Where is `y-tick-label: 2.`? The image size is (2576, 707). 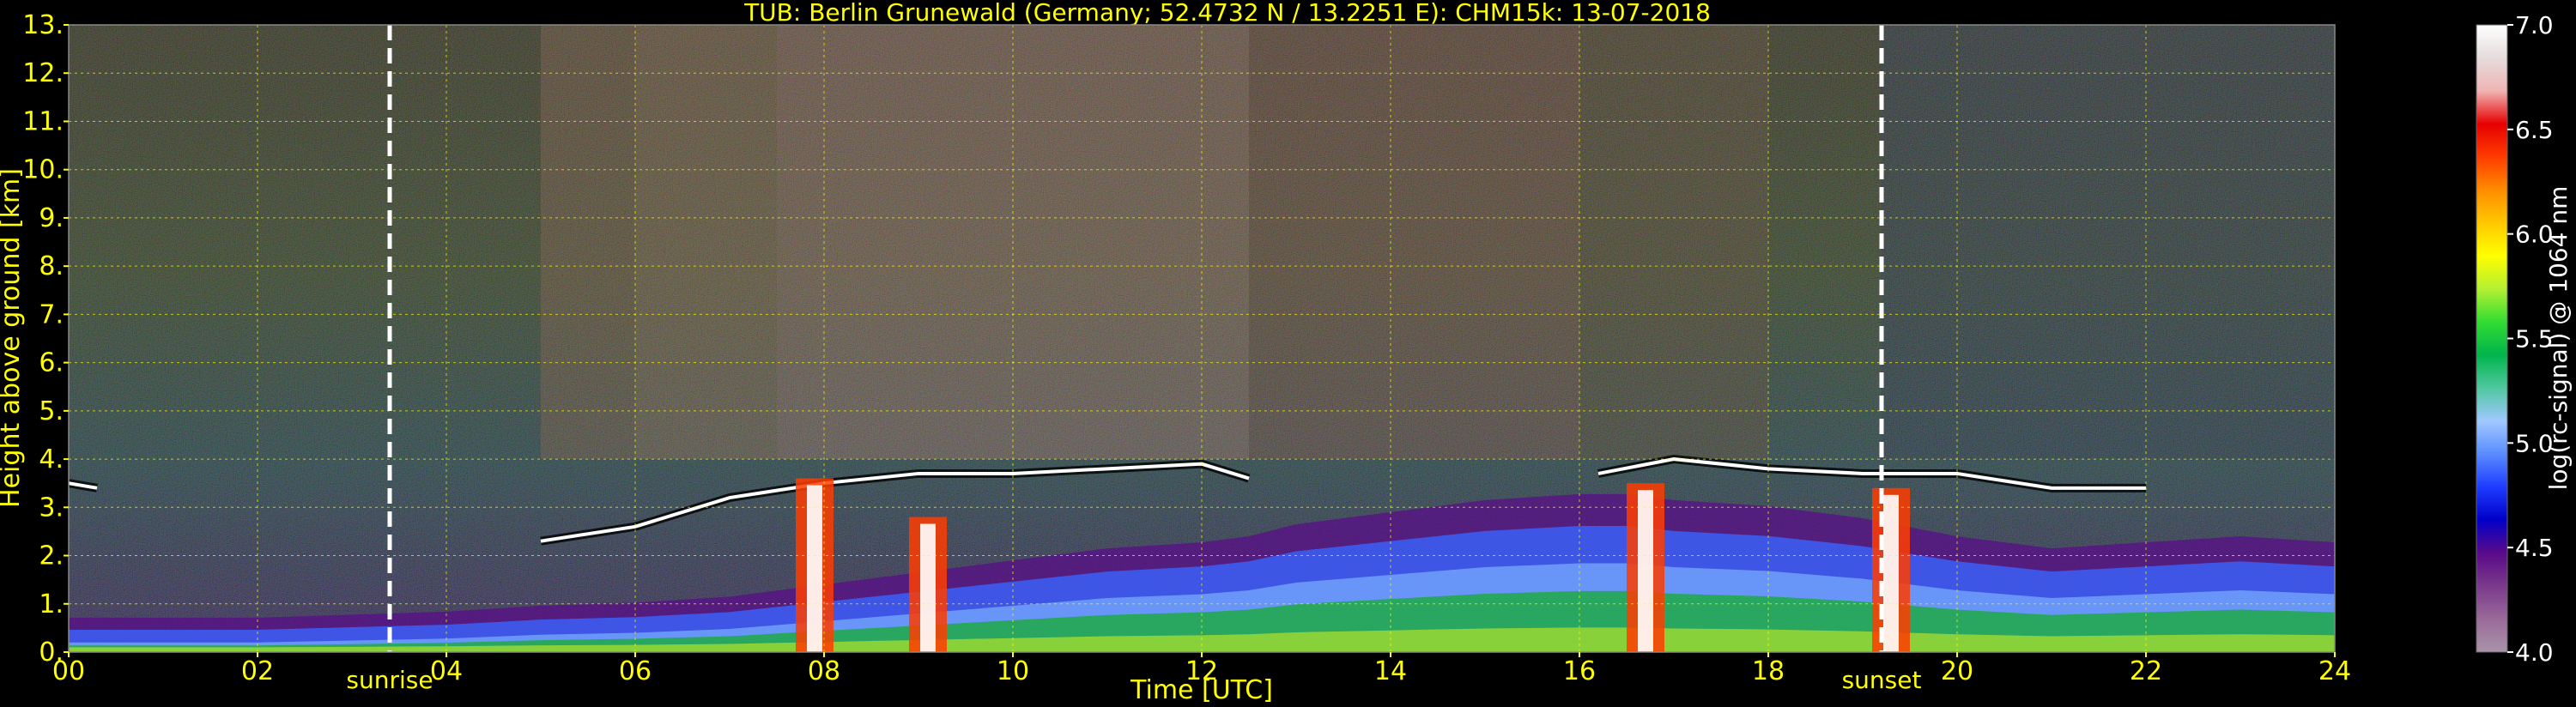
y-tick-label: 2. is located at coordinates (51, 556).